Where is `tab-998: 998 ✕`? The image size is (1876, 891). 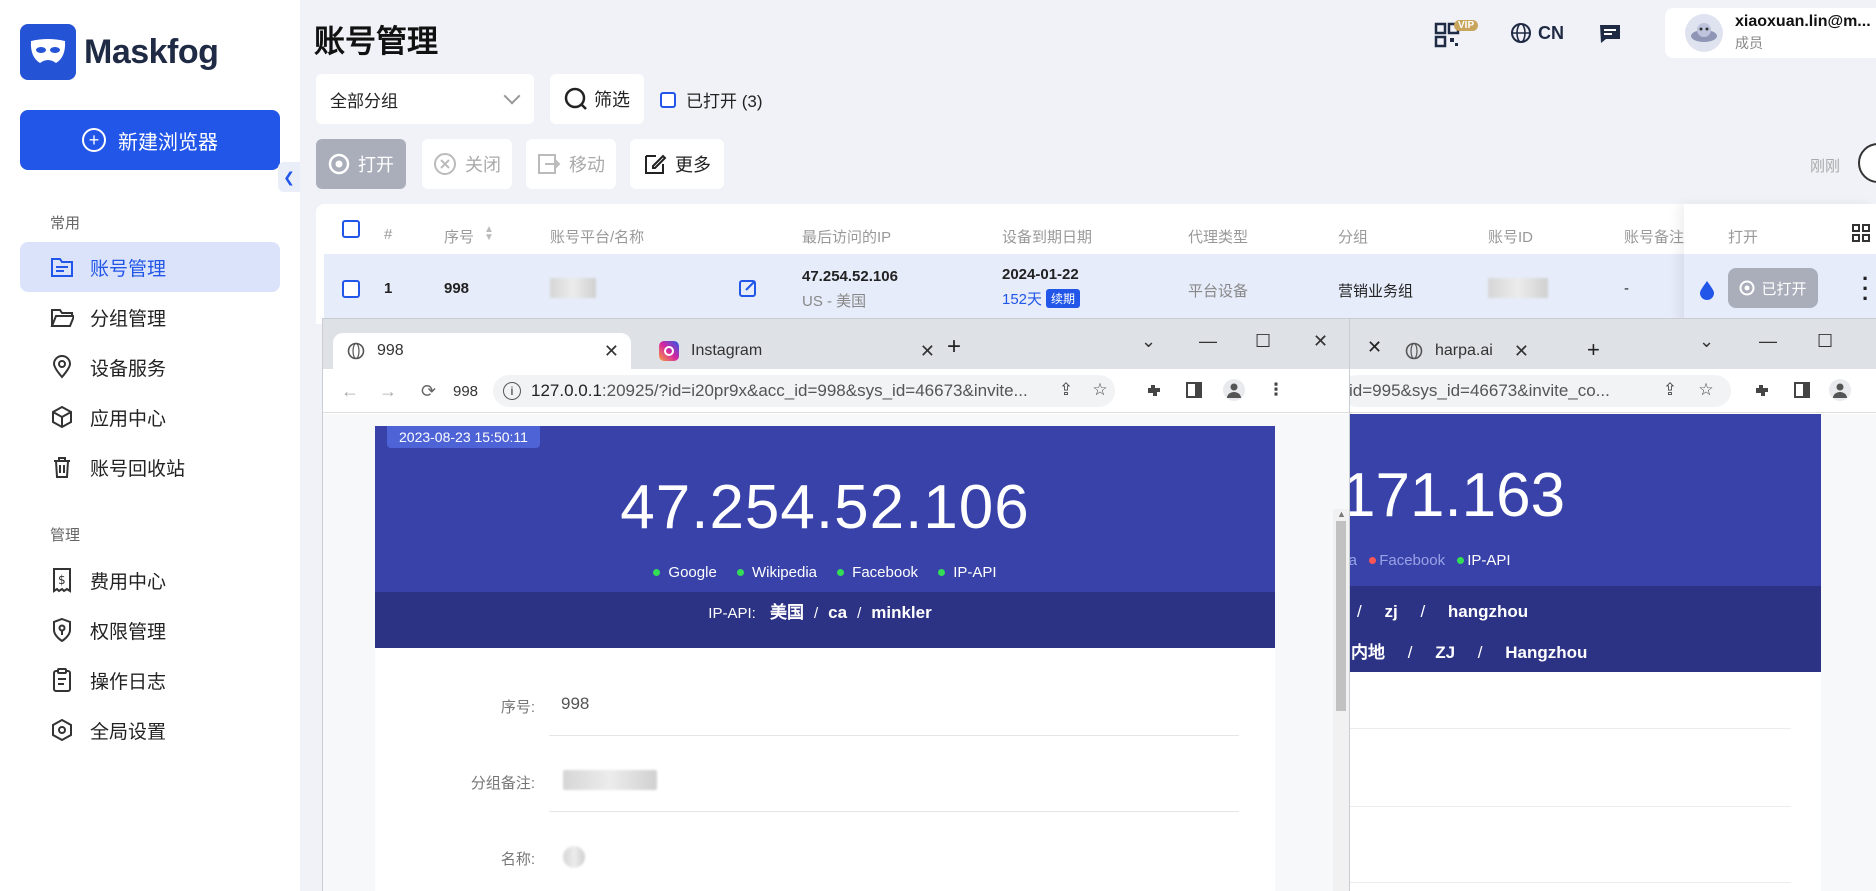 tab-998: 998 ✕ is located at coordinates (482, 351).